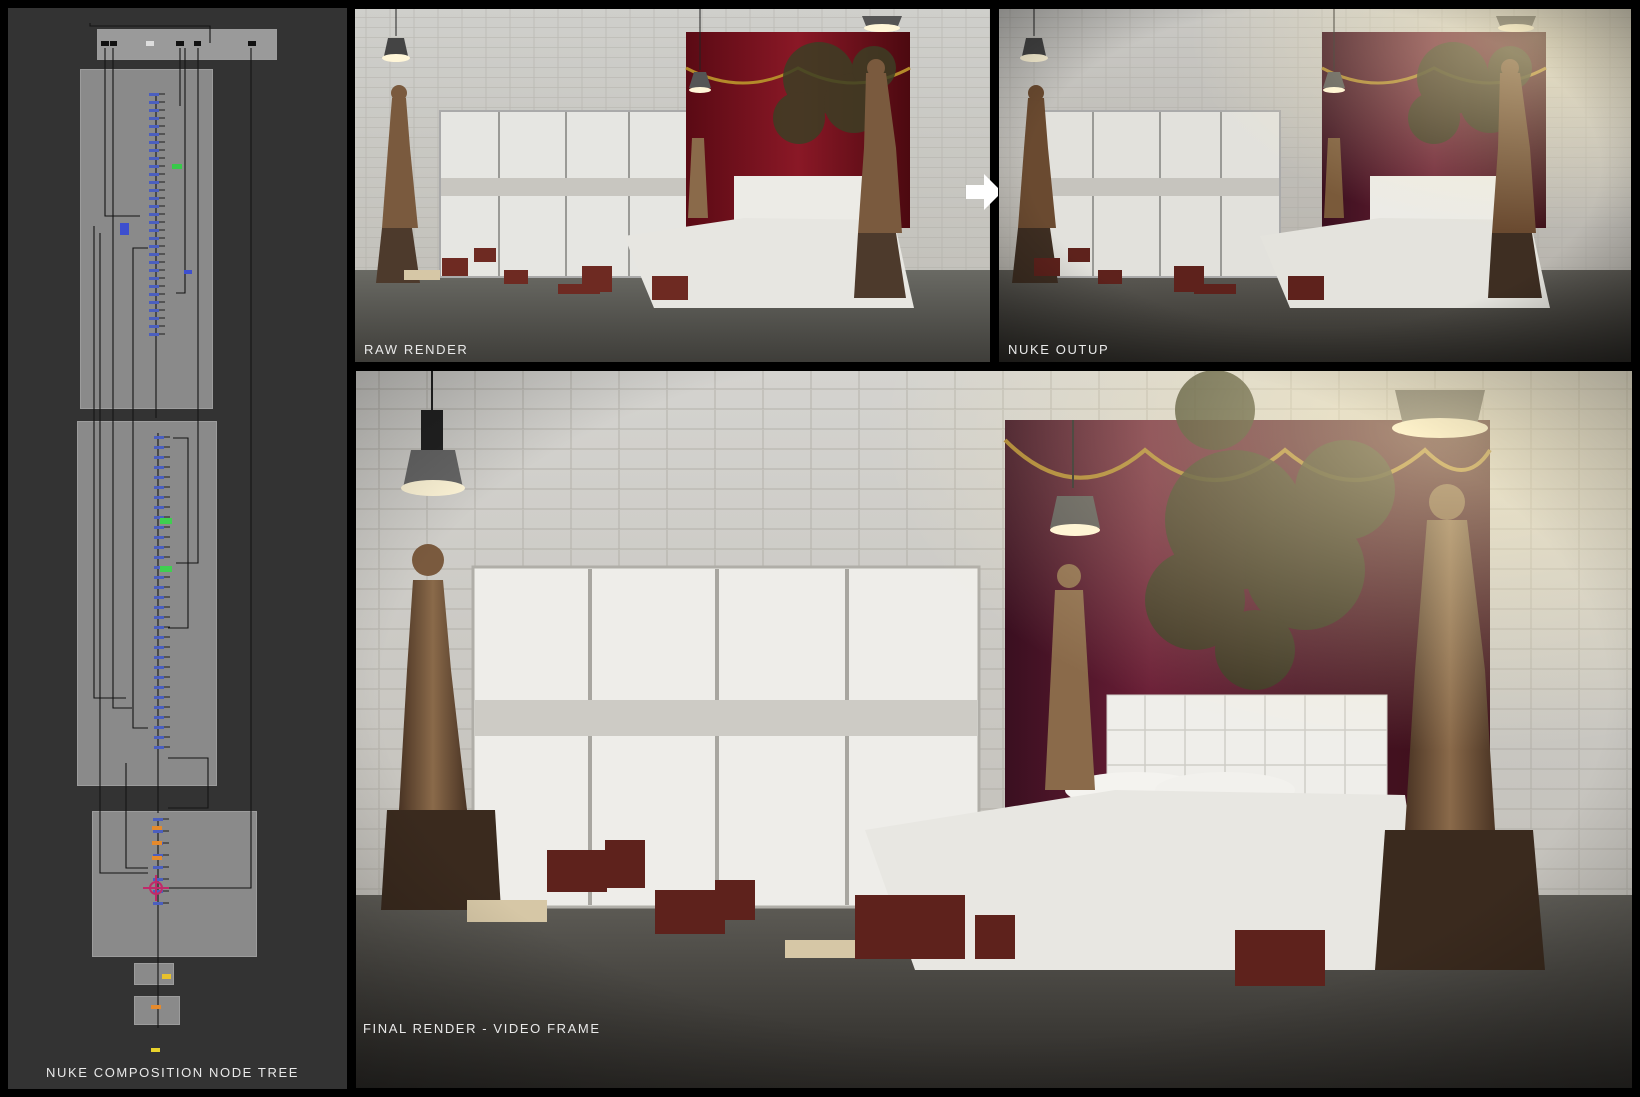 The image size is (1640, 1097). What do you see at coordinates (155, 1050) in the screenshot?
I see `viewer-node` at bounding box center [155, 1050].